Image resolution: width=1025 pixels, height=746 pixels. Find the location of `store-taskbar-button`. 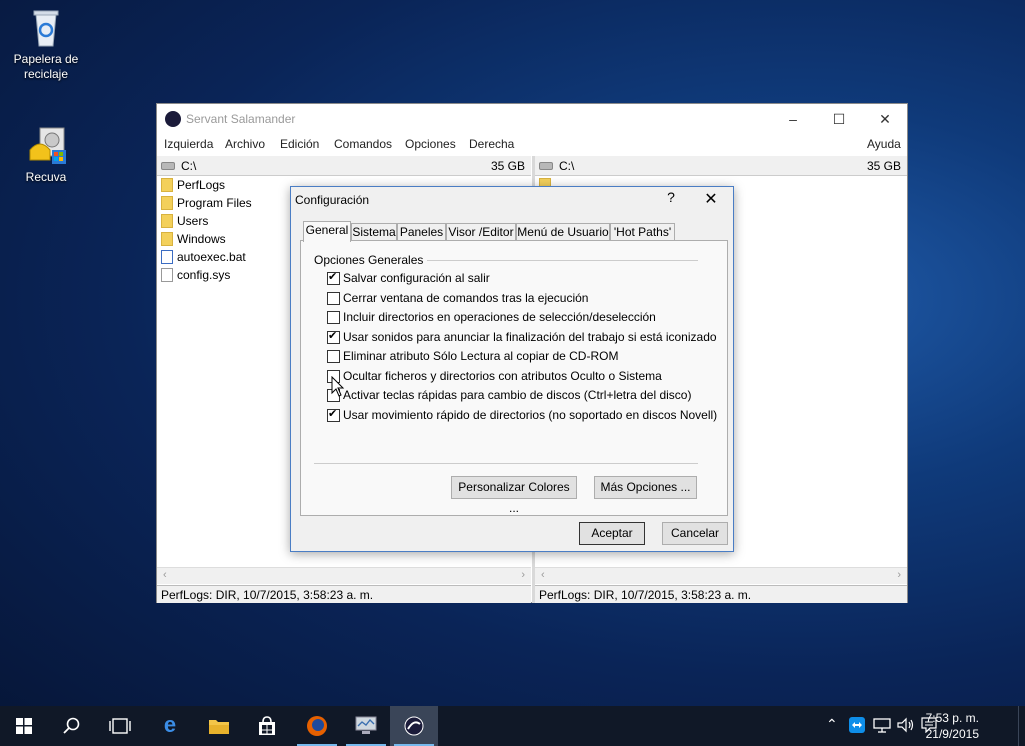

store-taskbar-button is located at coordinates (267, 726).